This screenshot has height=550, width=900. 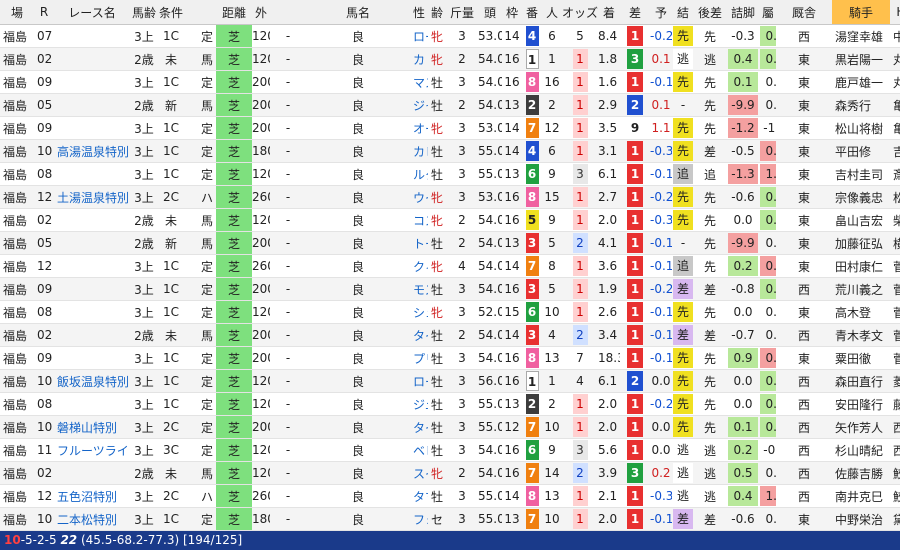 I want to click on cell-horse-name: タマモディータイム, so click(x=419, y=496).